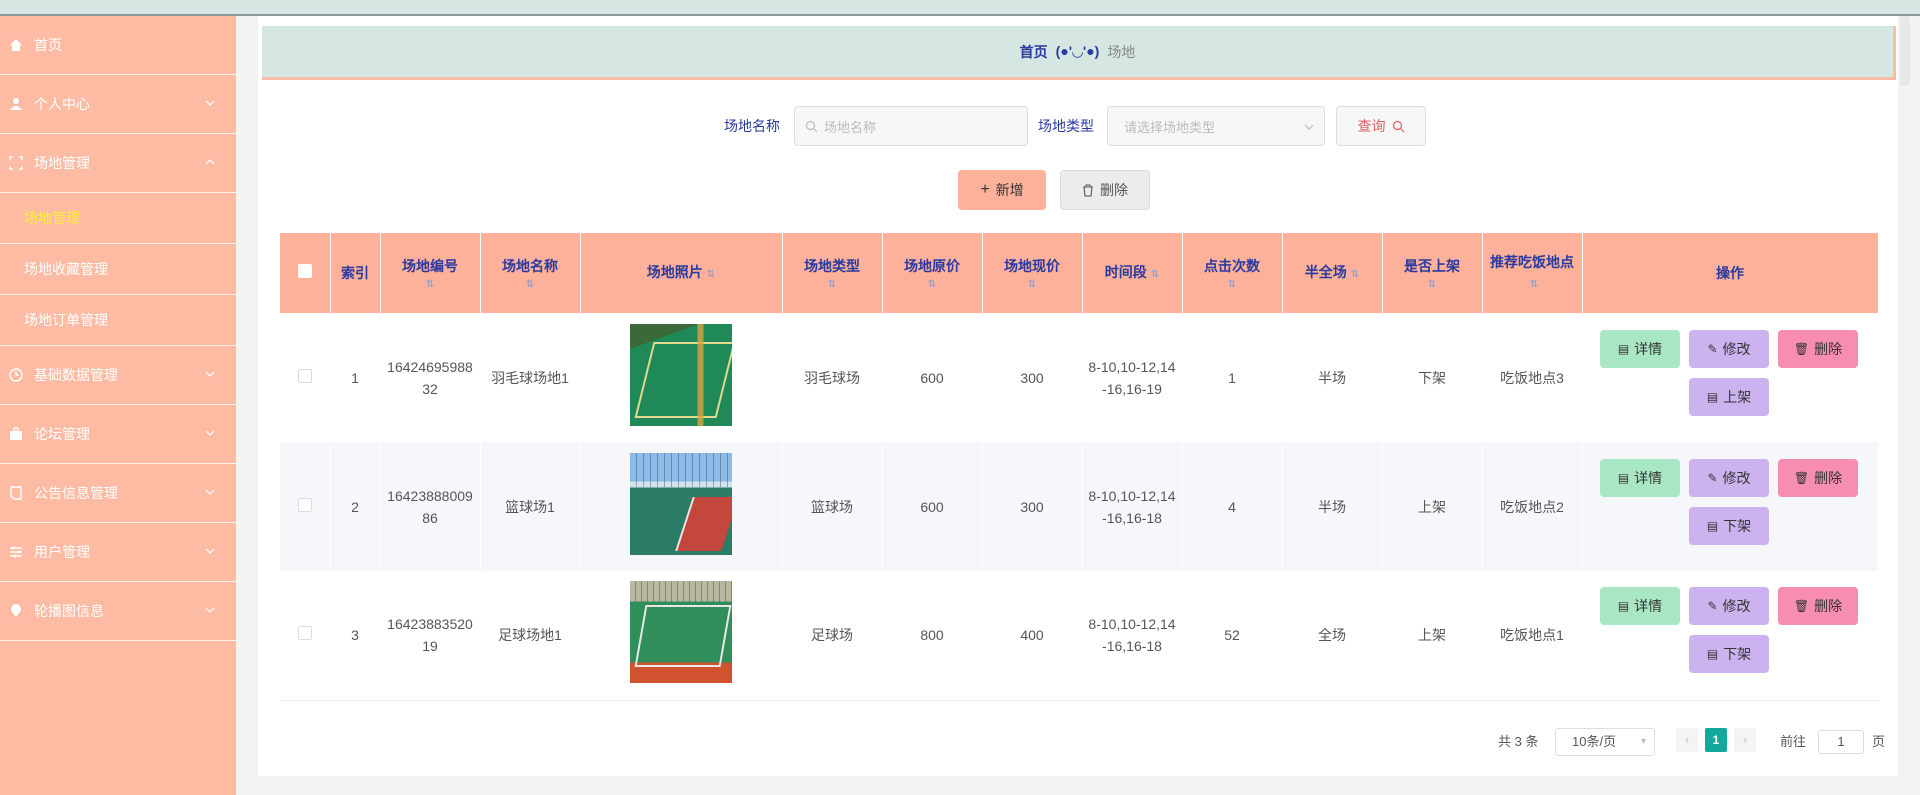 The width and height of the screenshot is (1920, 795). Describe the element at coordinates (1518, 741) in the screenshot. I see `pagination-total: 共 3 条` at that location.